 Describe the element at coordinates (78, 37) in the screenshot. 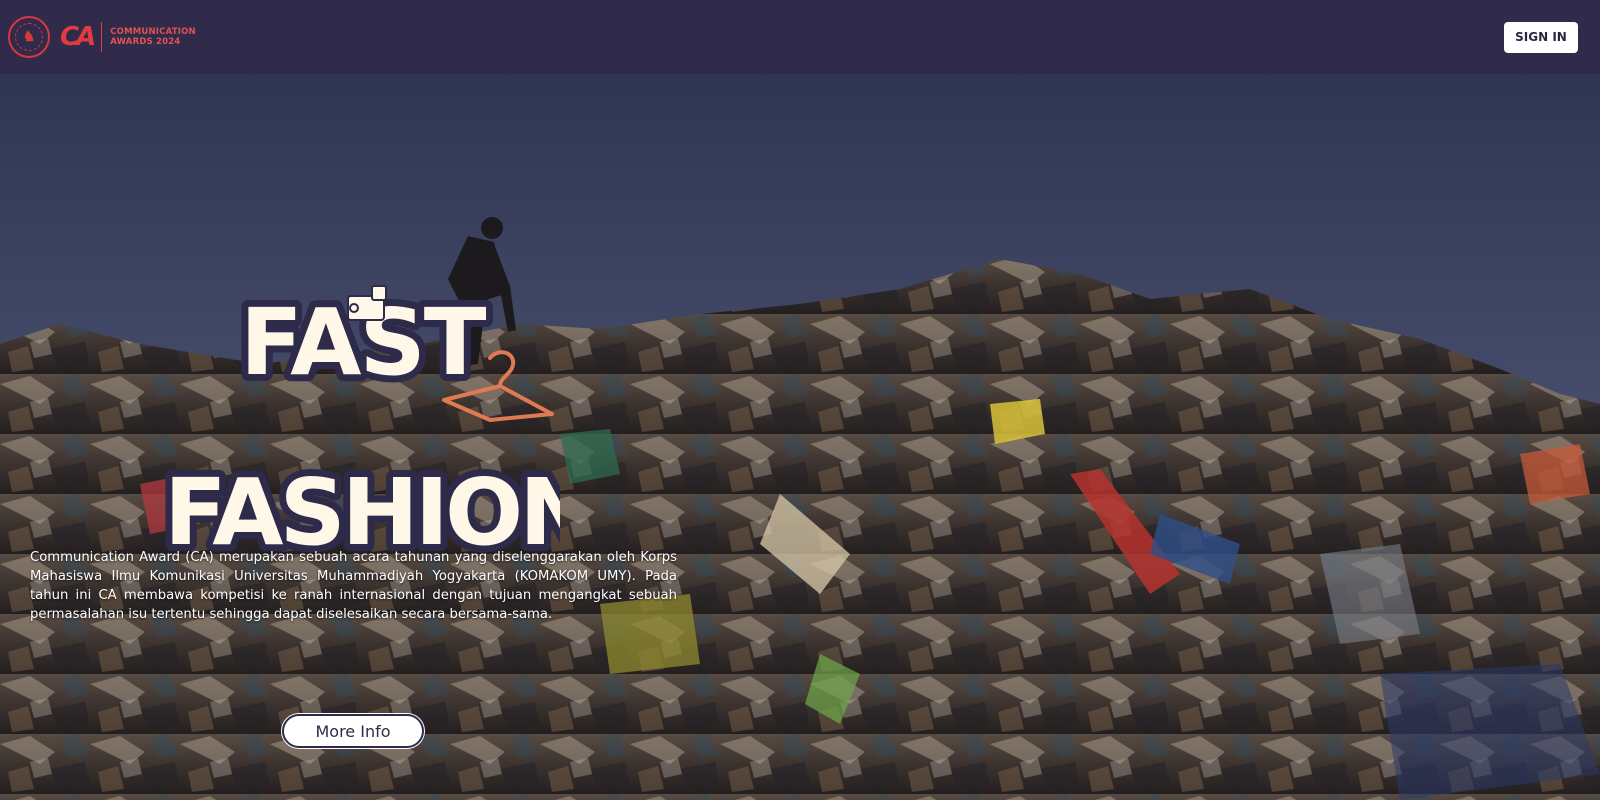

I see `ca-logo-mark: CA` at that location.